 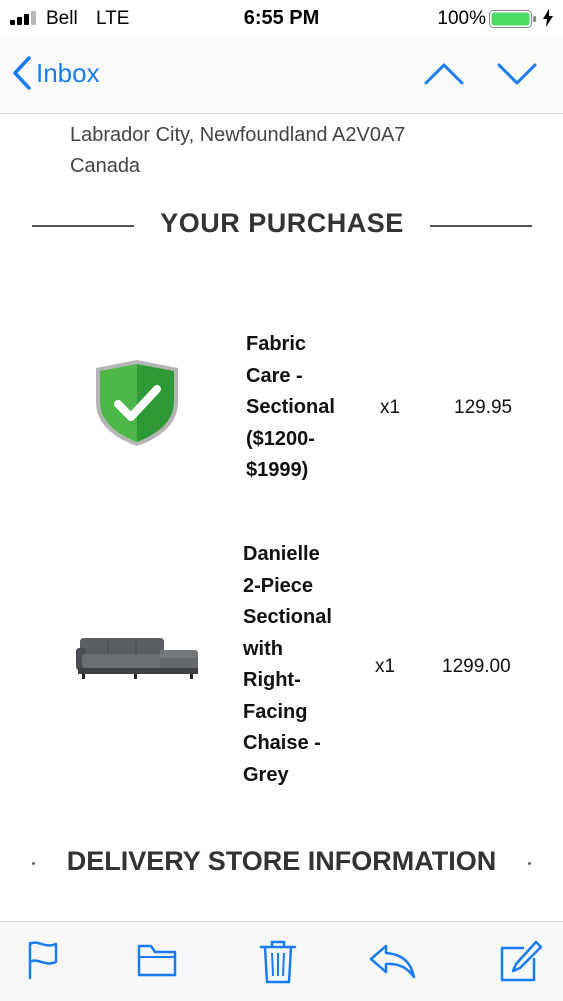 What do you see at coordinates (275, 711) in the screenshot?
I see `item-name-line: Facing` at bounding box center [275, 711].